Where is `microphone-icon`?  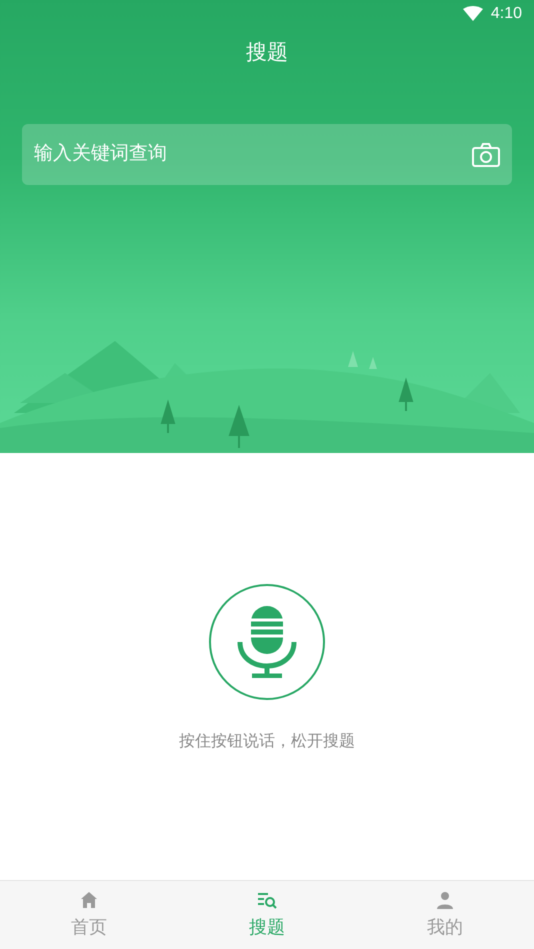
microphone-icon is located at coordinates (267, 642).